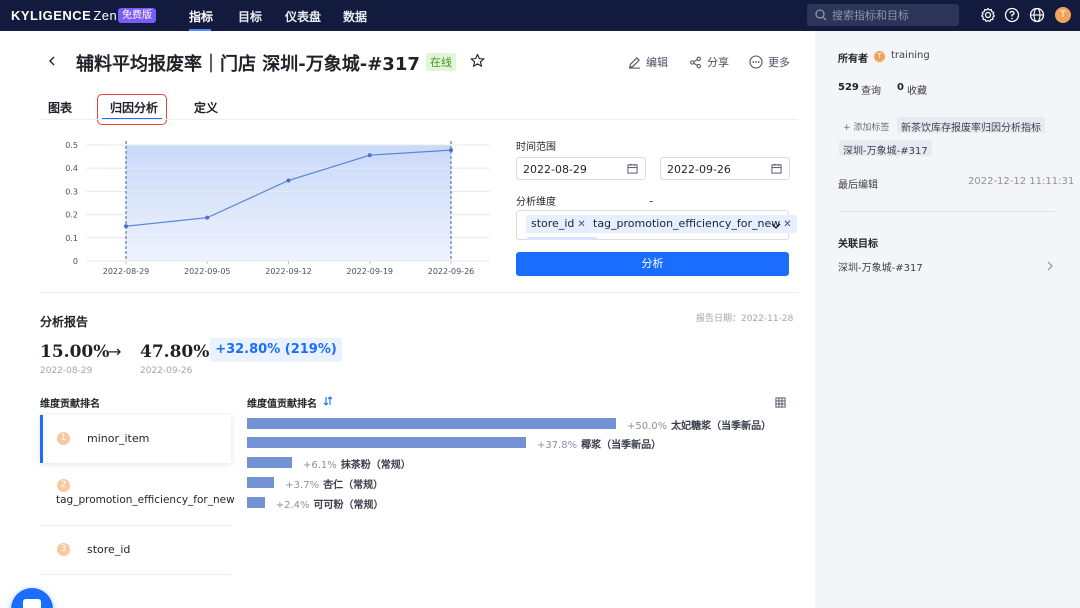  Describe the element at coordinates (562, 238) in the screenshot. I see `dimension-scrollbar` at that location.